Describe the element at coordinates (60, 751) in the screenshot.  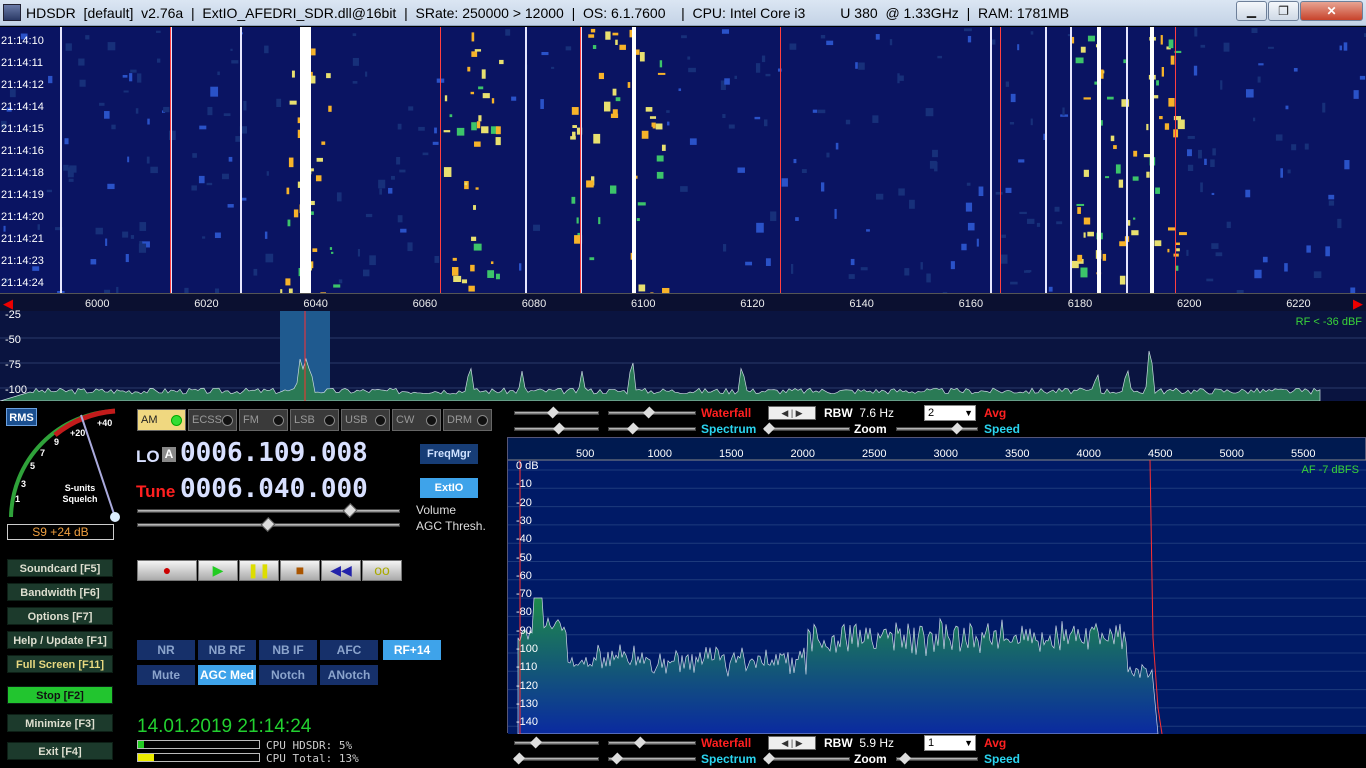
I see `fkey-exit-button: Exit [F4]` at that location.